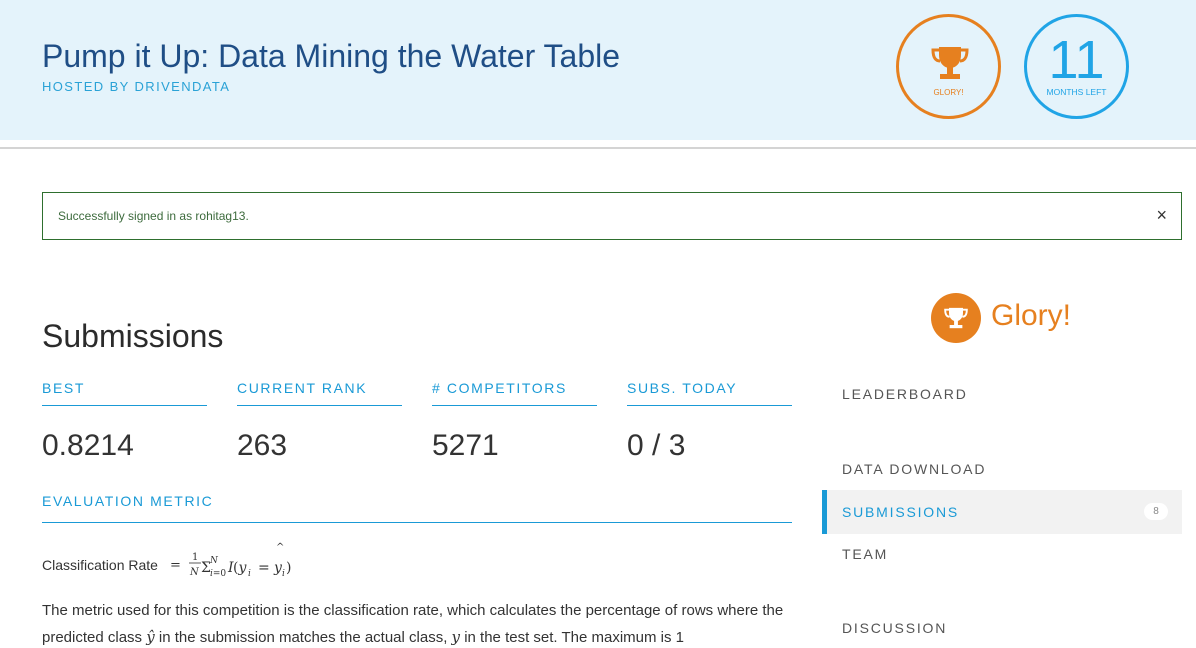 This screenshot has width=1196, height=648. I want to click on nav-submissions: SUBMISSIONS 8, so click(1002, 512).